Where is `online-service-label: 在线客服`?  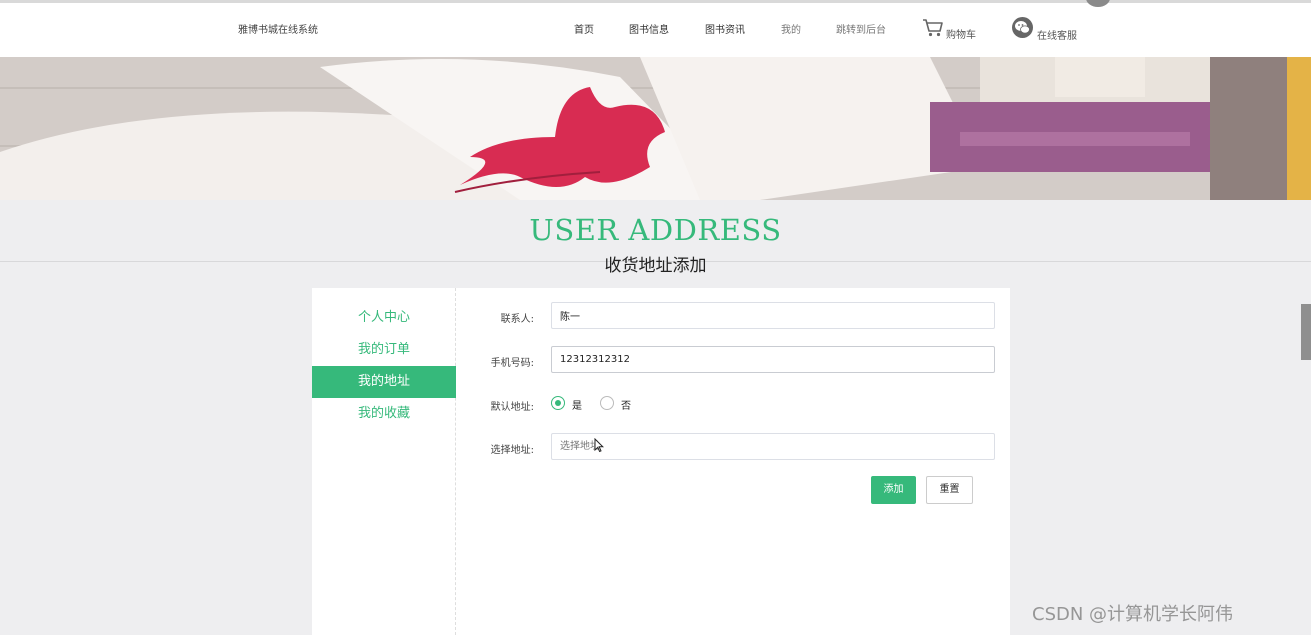
online-service-label: 在线客服 is located at coordinates (1057, 36).